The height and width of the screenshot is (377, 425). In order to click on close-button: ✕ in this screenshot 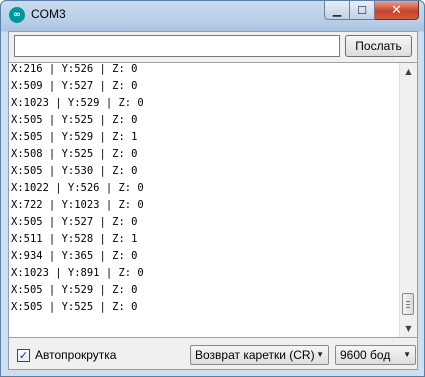, I will do `click(397, 10)`.